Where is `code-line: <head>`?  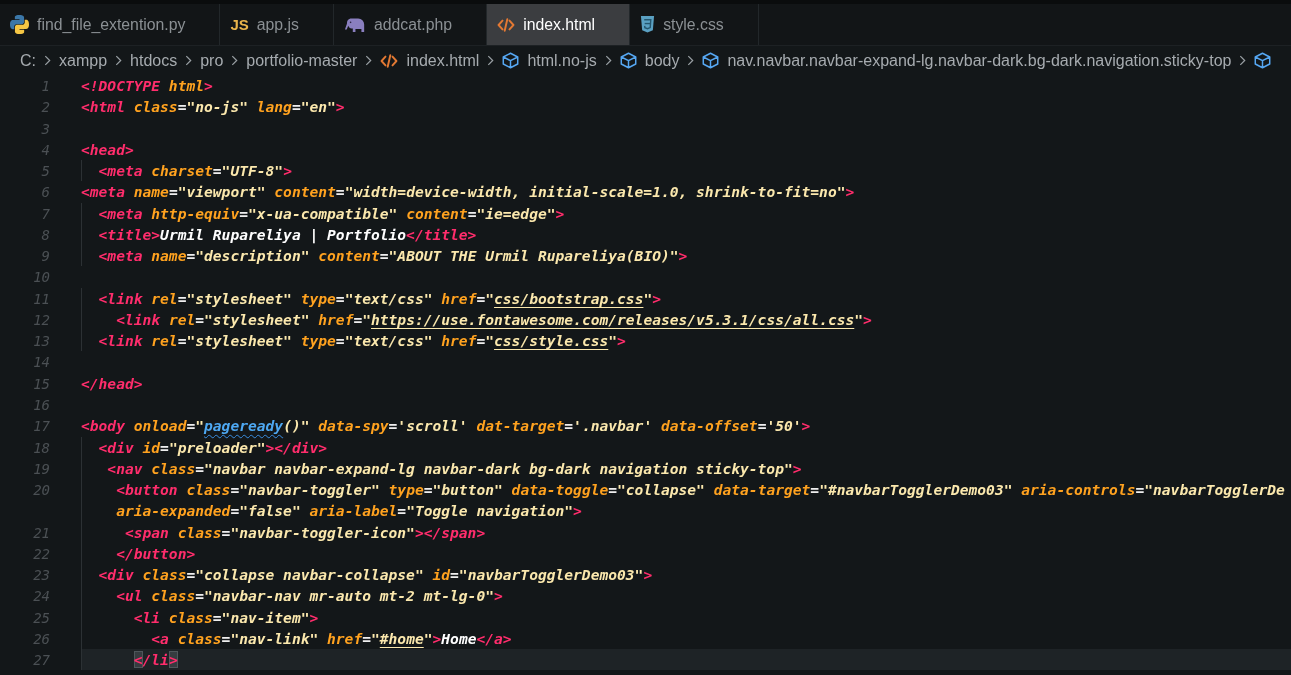 code-line: <head> is located at coordinates (107, 149).